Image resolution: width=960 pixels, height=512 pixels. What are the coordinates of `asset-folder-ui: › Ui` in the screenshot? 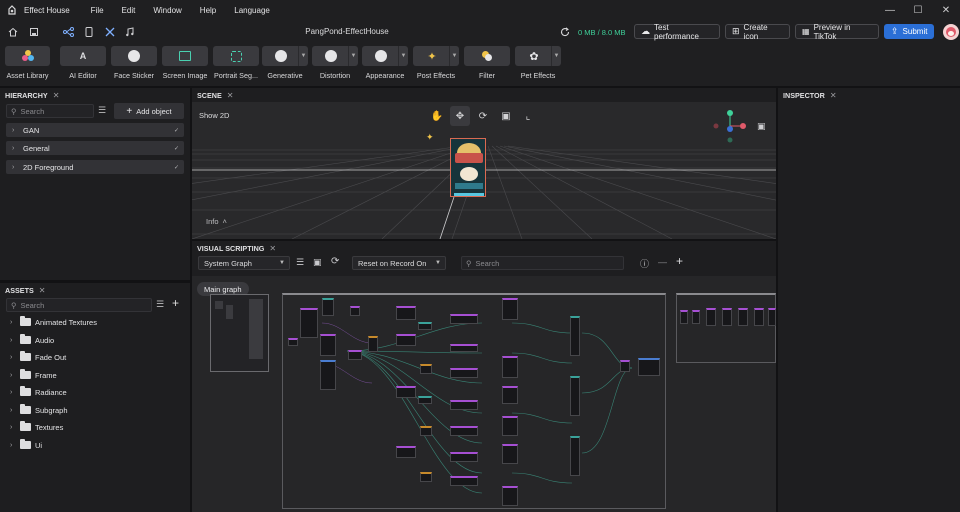 It's located at (26, 445).